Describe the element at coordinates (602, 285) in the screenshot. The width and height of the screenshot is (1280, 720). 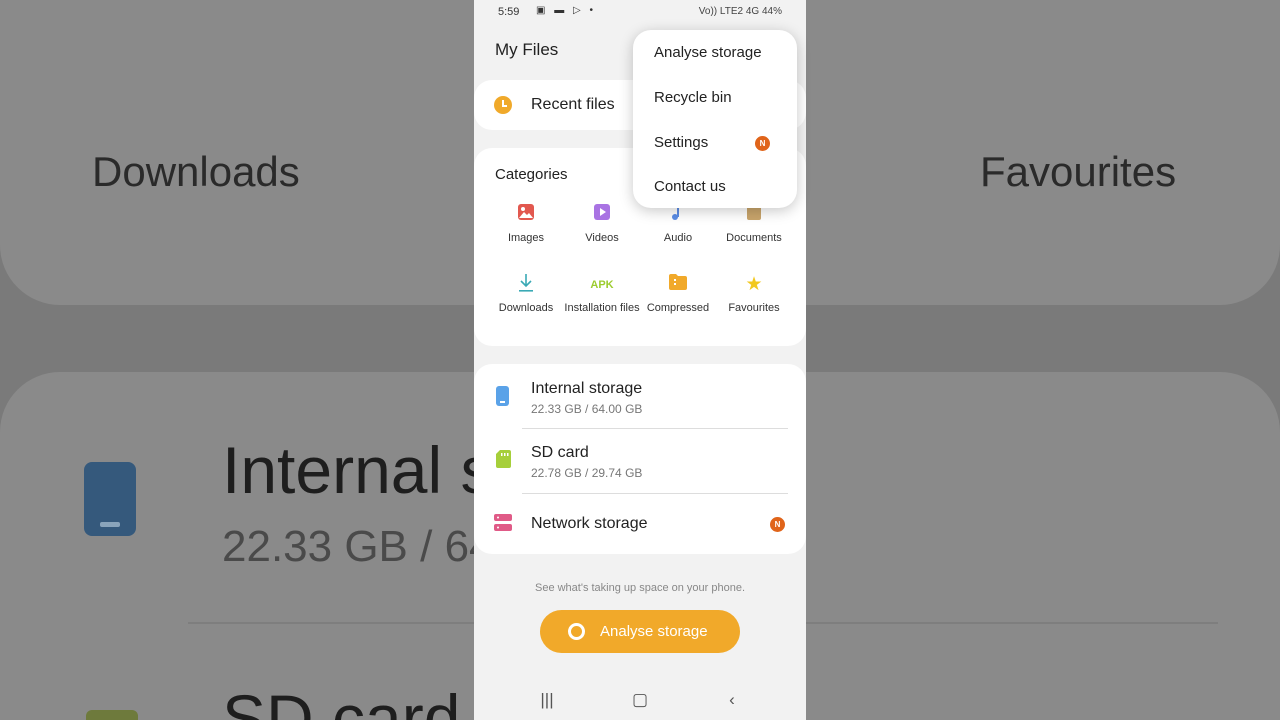
I see `apk-icon: APK` at that location.